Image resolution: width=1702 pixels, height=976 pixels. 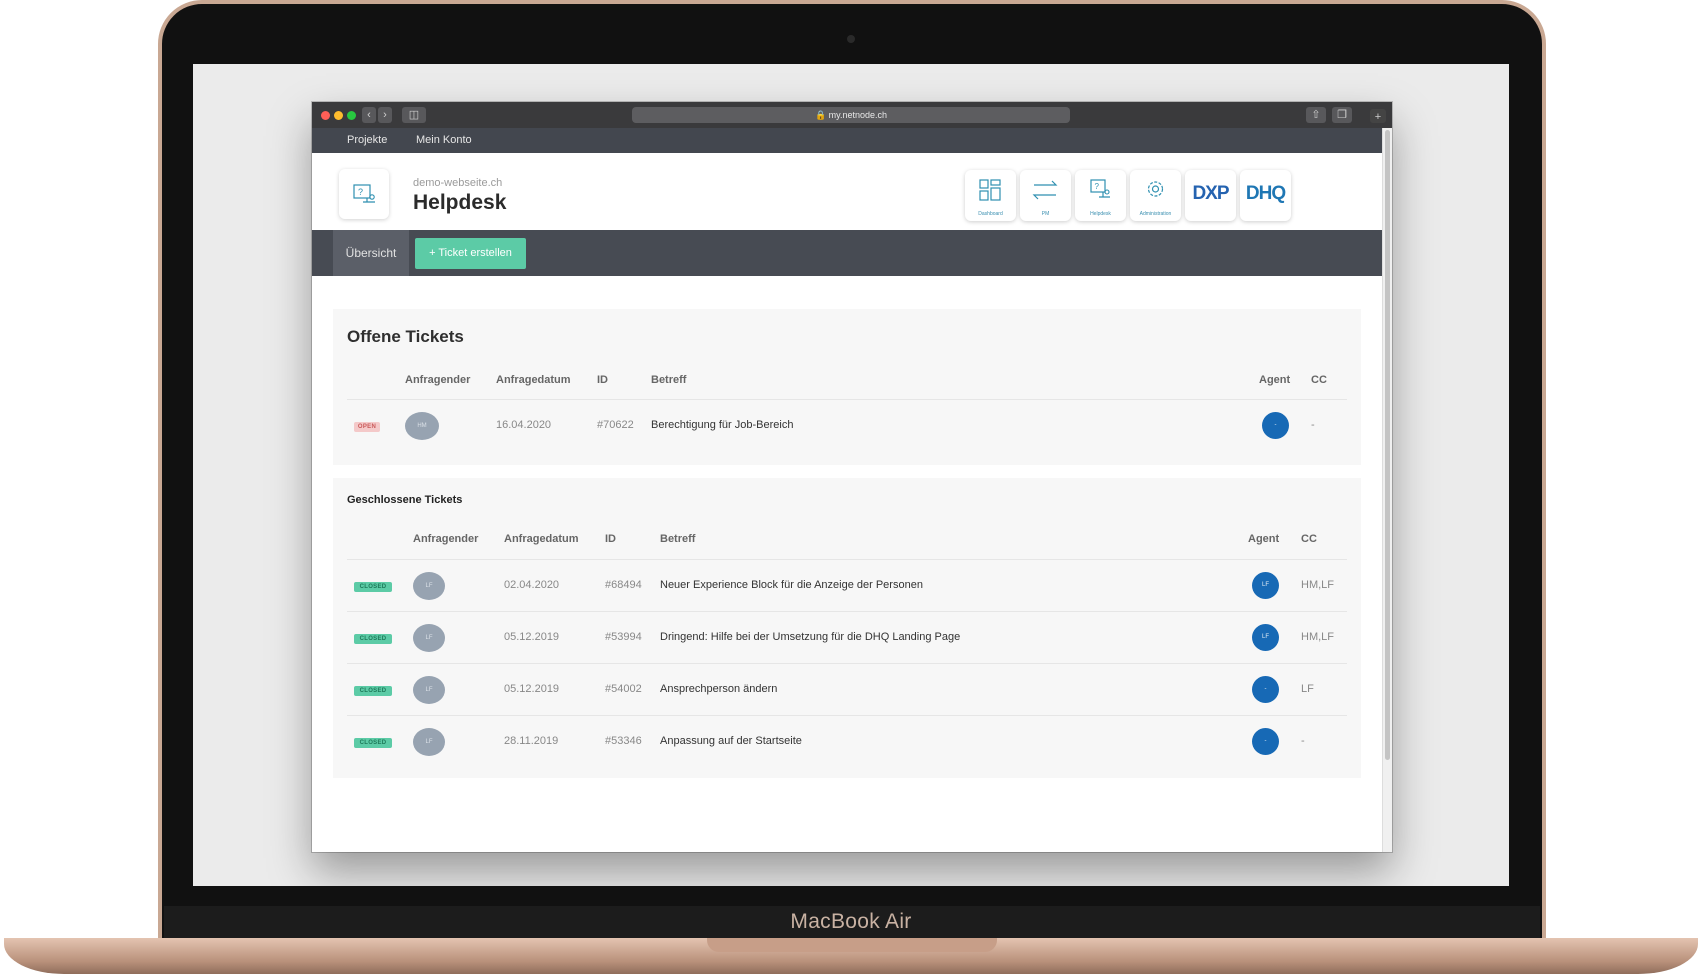 I want to click on app-label: PM, so click(x=1045, y=214).